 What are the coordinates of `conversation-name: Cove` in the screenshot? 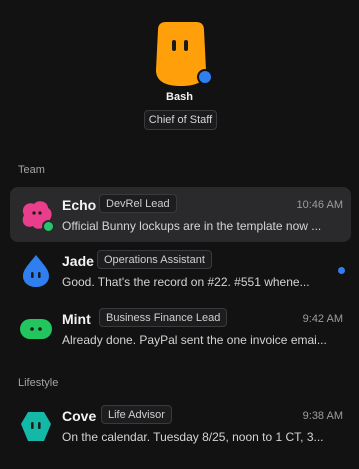 It's located at (79, 416).